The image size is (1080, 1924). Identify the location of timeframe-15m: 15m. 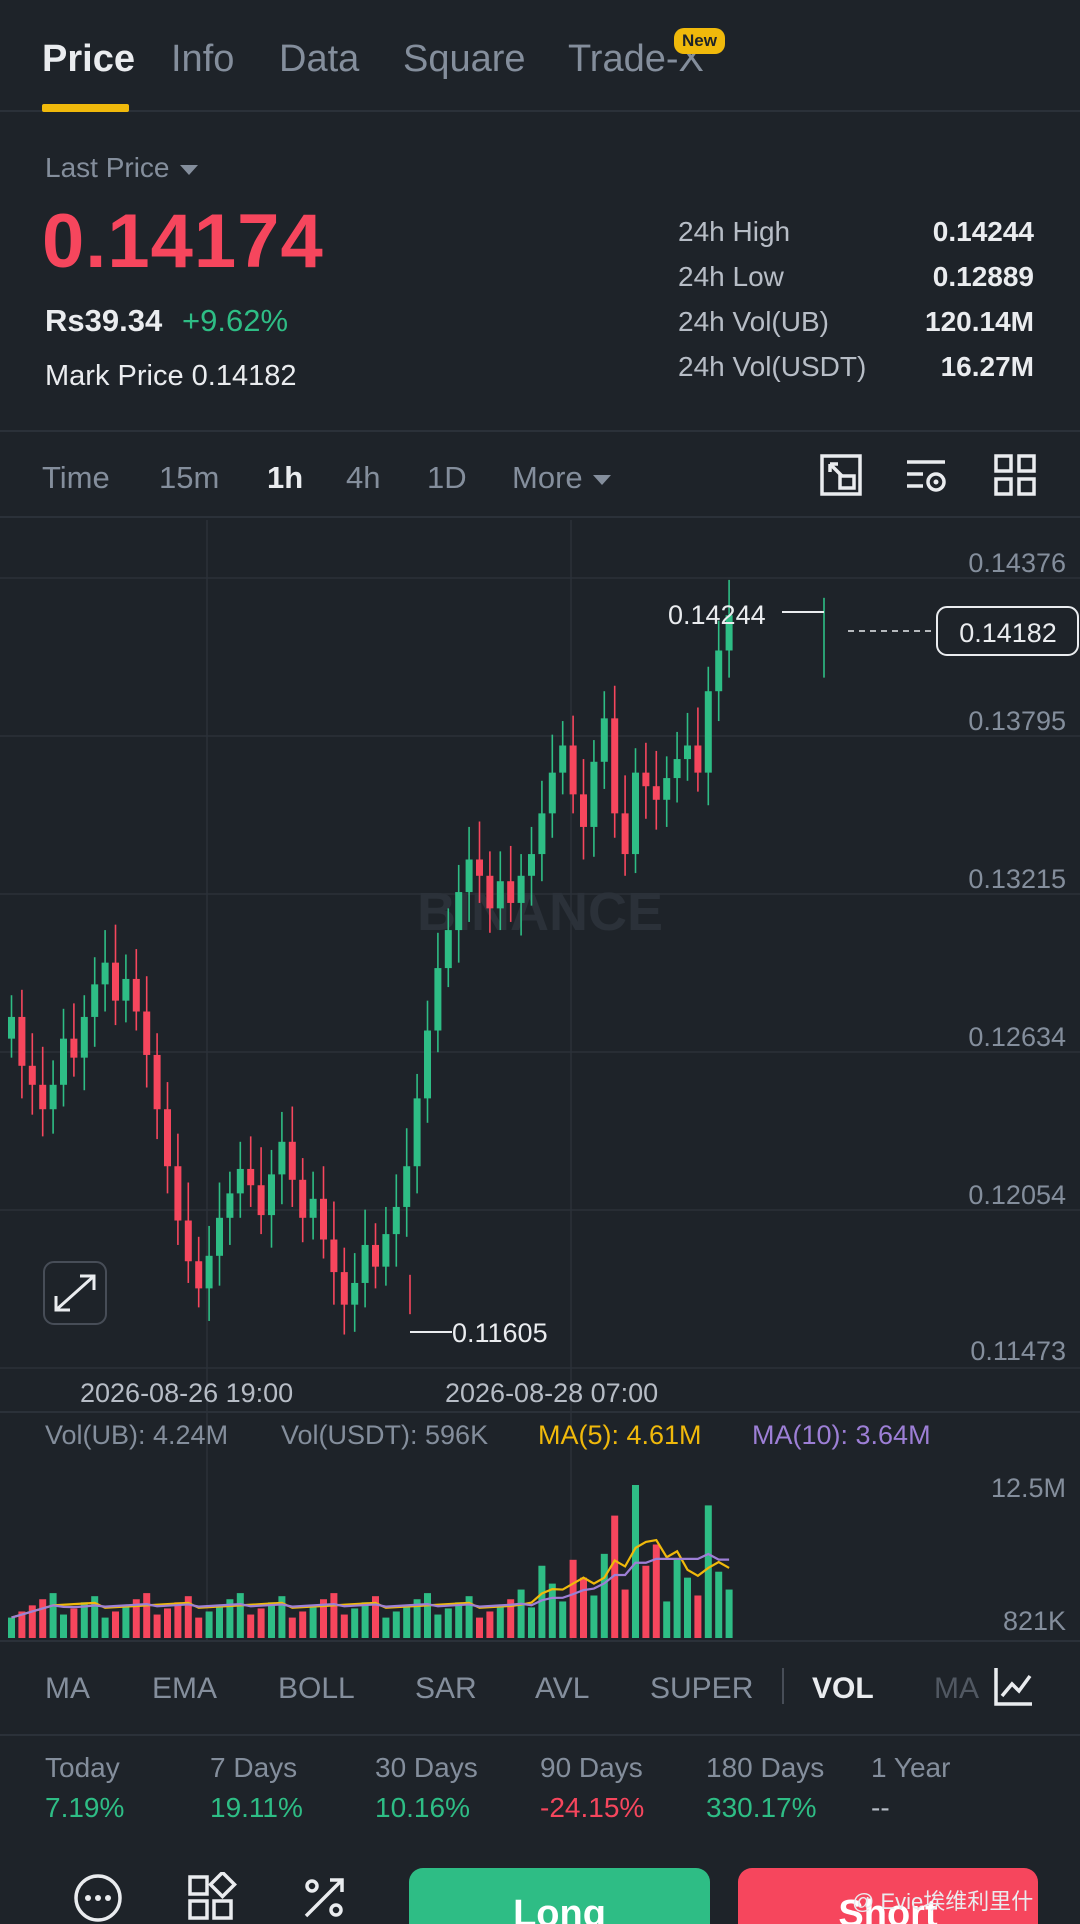
(189, 478).